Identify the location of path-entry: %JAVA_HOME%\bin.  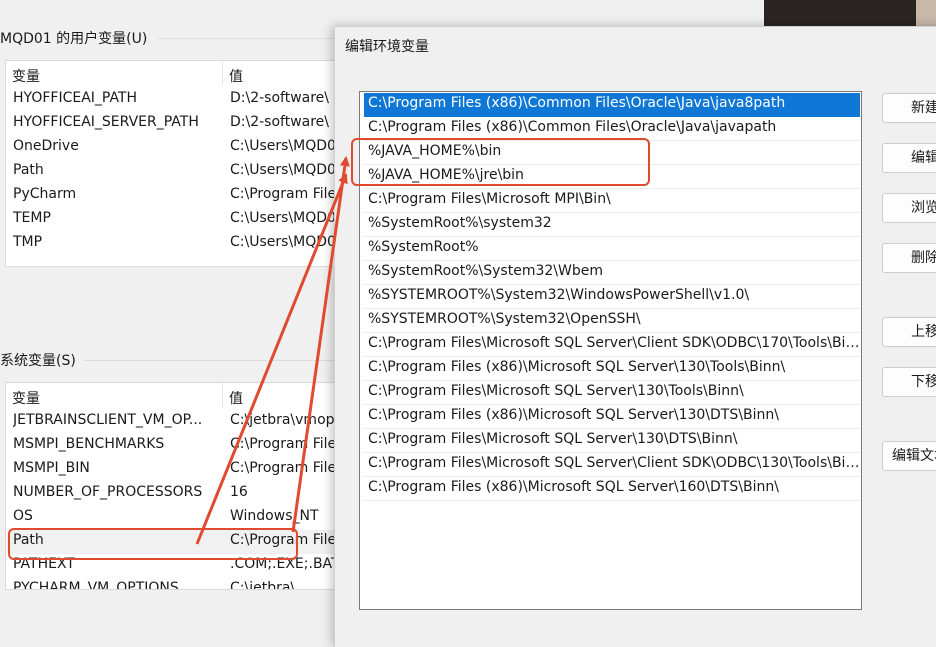
(612, 153).